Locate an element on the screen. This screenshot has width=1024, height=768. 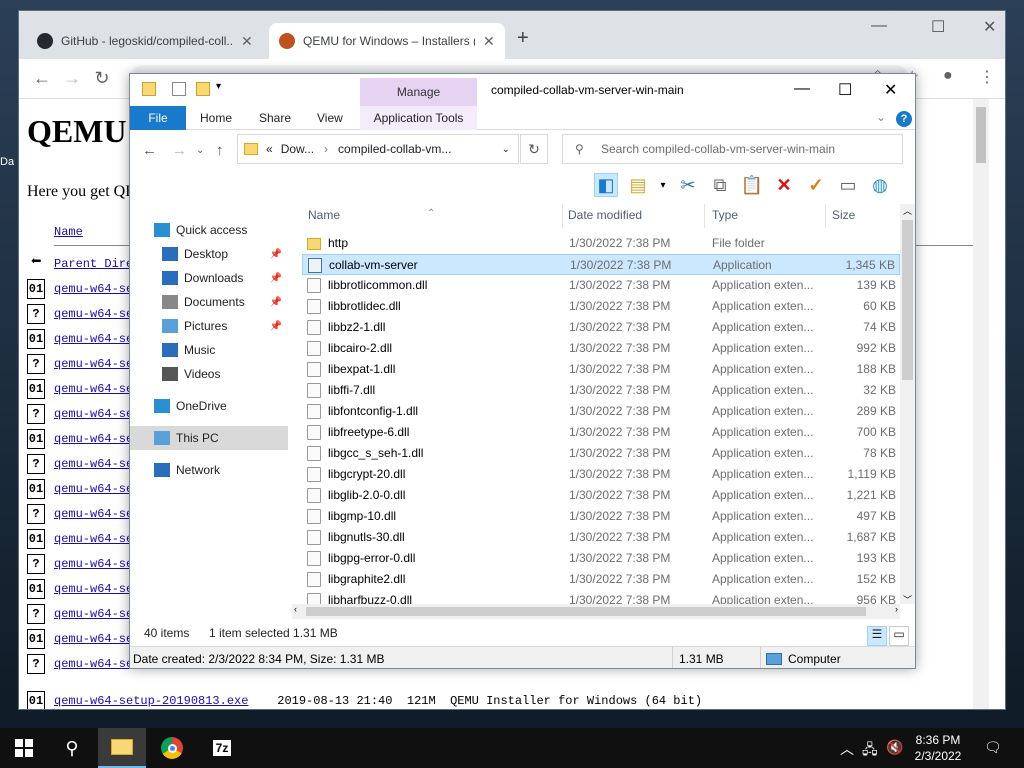
file-explorer-taskbar-button is located at coordinates (122, 748).